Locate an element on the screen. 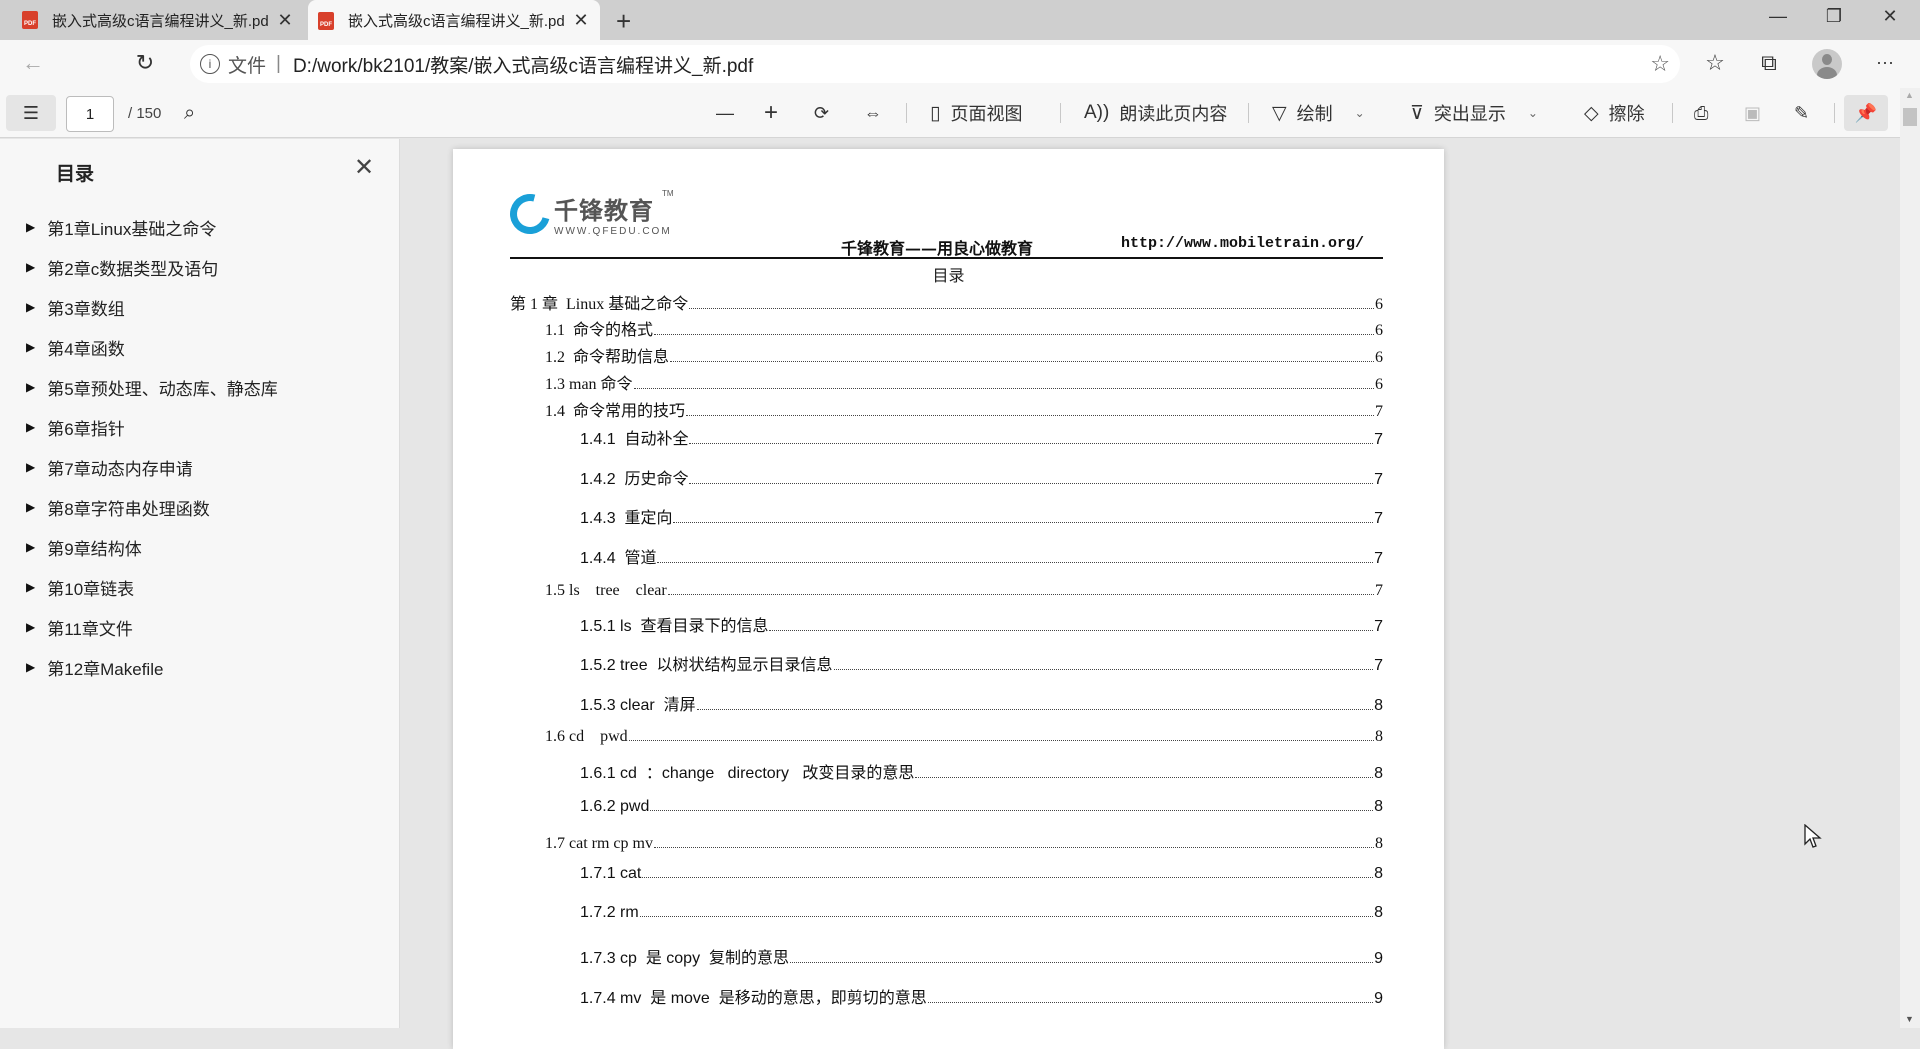 Image resolution: width=1920 pixels, height=1049 pixels. toc-entry: 第 1 章 Linux 基础之命令 6 is located at coordinates (946, 302).